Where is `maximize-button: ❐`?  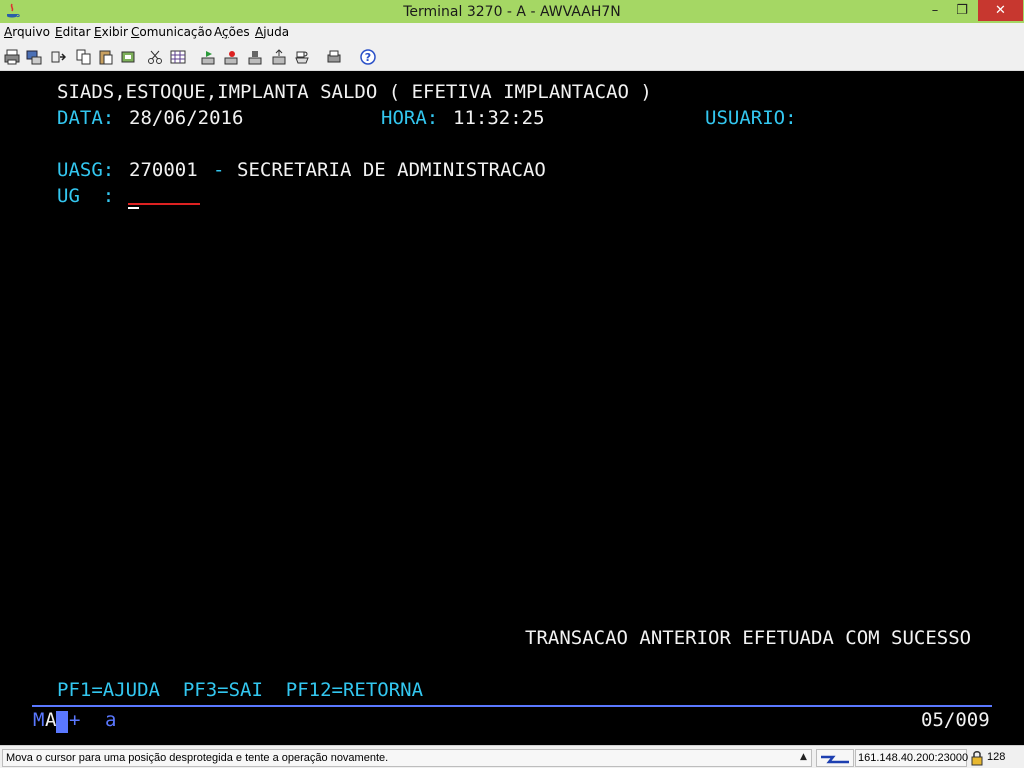
maximize-button: ❐ is located at coordinates (962, 10).